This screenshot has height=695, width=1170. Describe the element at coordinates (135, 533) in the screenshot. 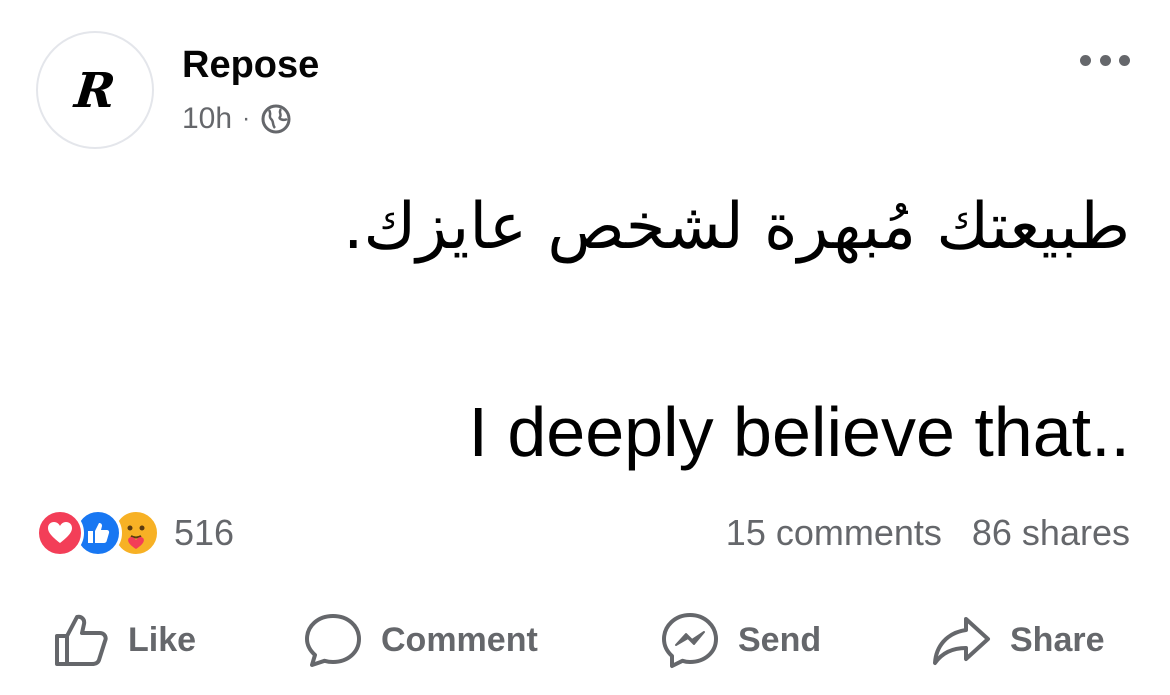

I see `reactions-summary: 516` at that location.